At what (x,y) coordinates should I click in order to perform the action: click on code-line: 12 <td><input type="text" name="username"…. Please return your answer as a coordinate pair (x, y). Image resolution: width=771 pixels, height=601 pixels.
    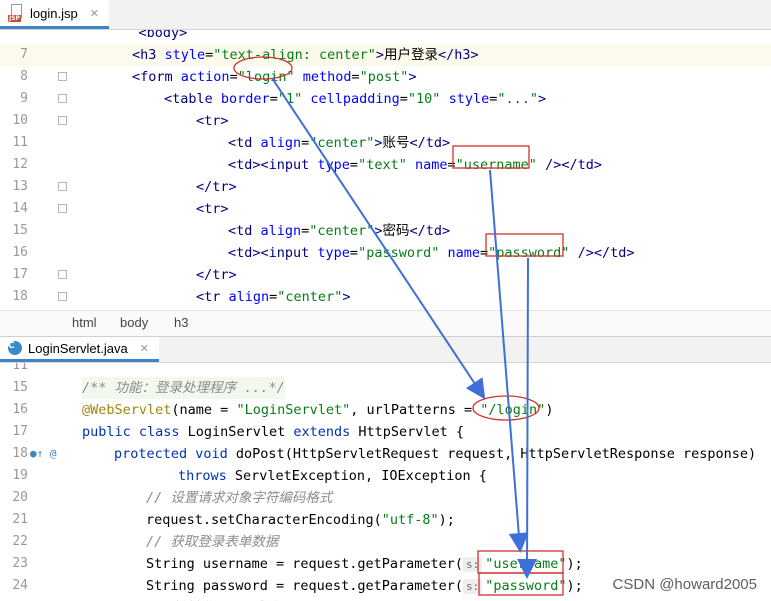
    Looking at the image, I should click on (385, 165).